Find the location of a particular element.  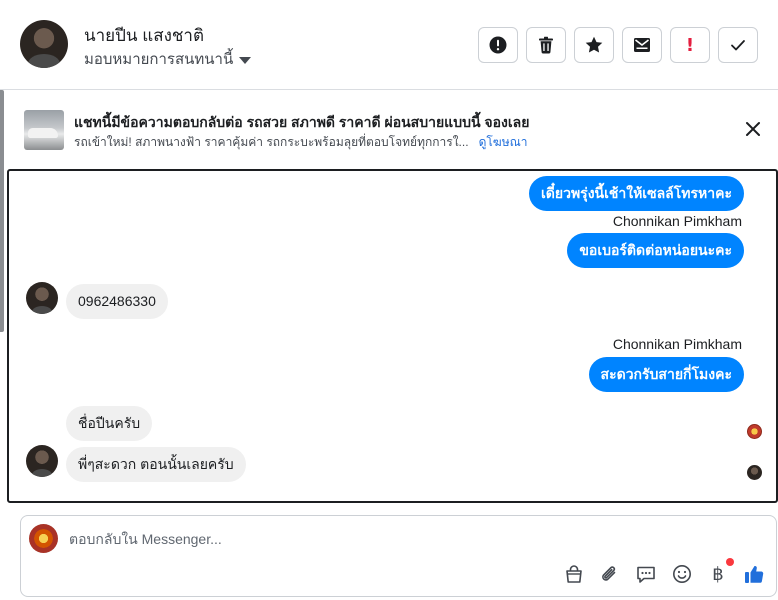

envelope-icon is located at coordinates (642, 45).